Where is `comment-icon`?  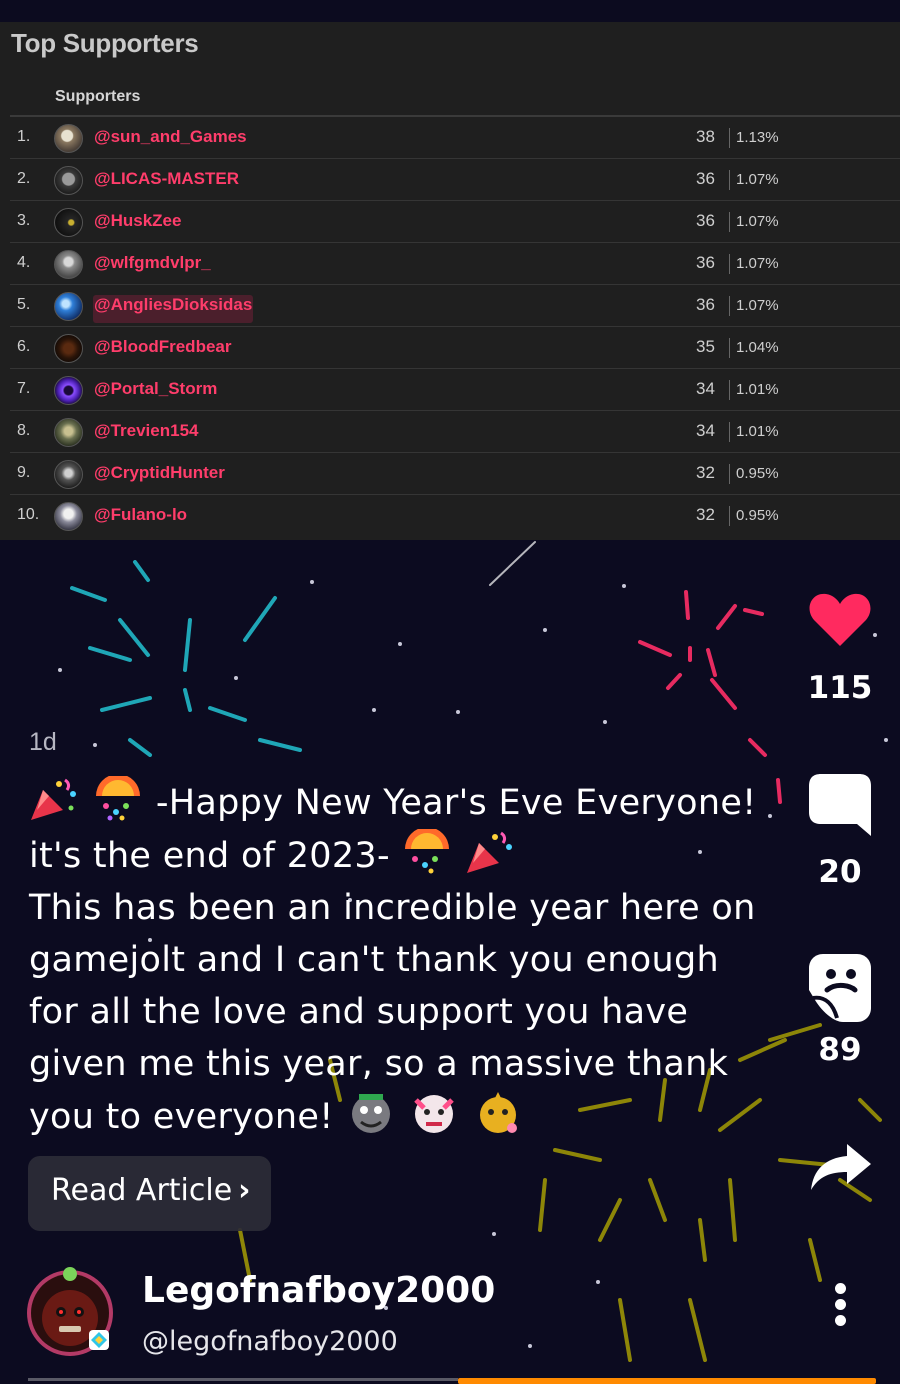 comment-icon is located at coordinates (840, 805).